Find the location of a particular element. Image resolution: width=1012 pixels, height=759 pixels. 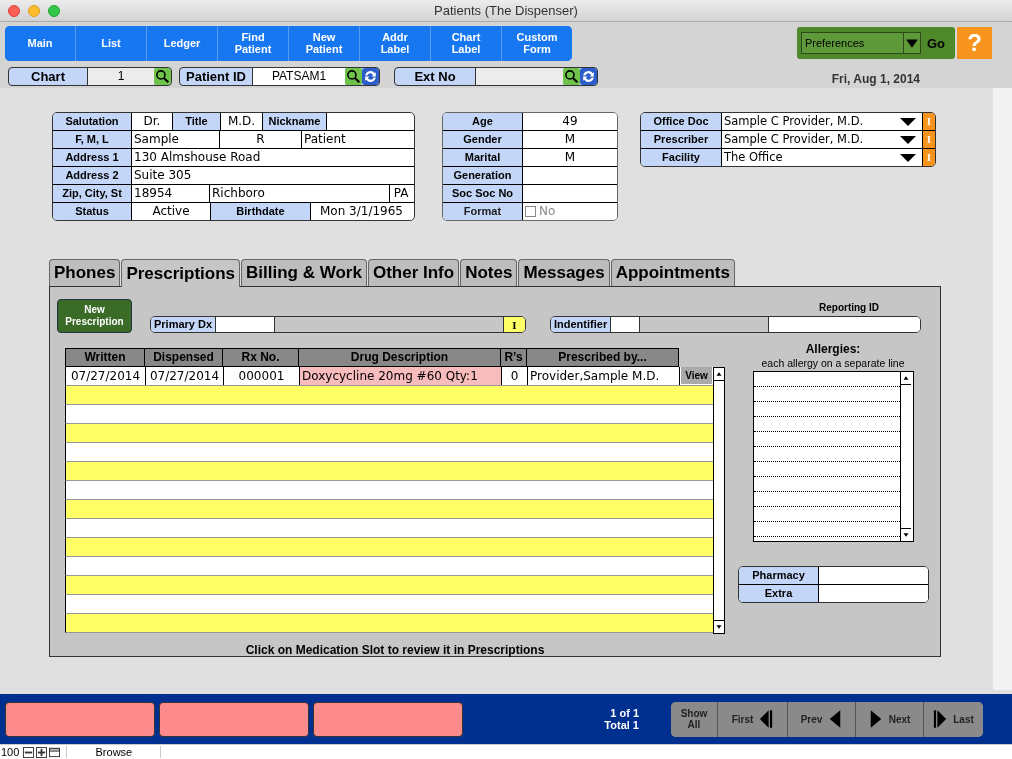

record-position: 1 of 1 is located at coordinates (624, 713).